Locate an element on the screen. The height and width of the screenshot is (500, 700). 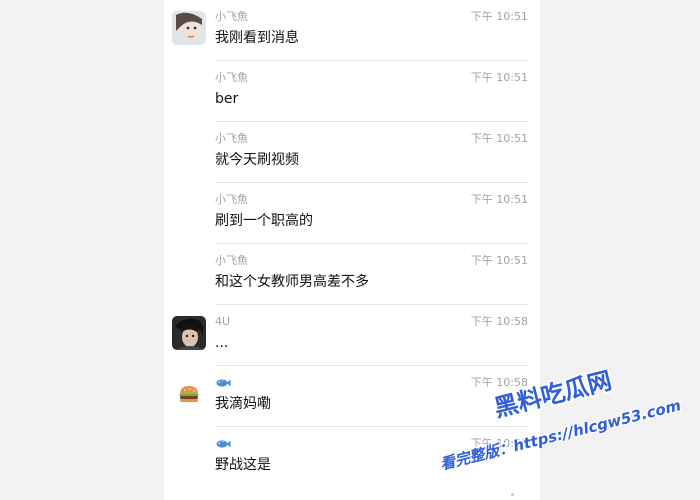
message-time: 下午 10:58 is located at coordinates (499, 321).